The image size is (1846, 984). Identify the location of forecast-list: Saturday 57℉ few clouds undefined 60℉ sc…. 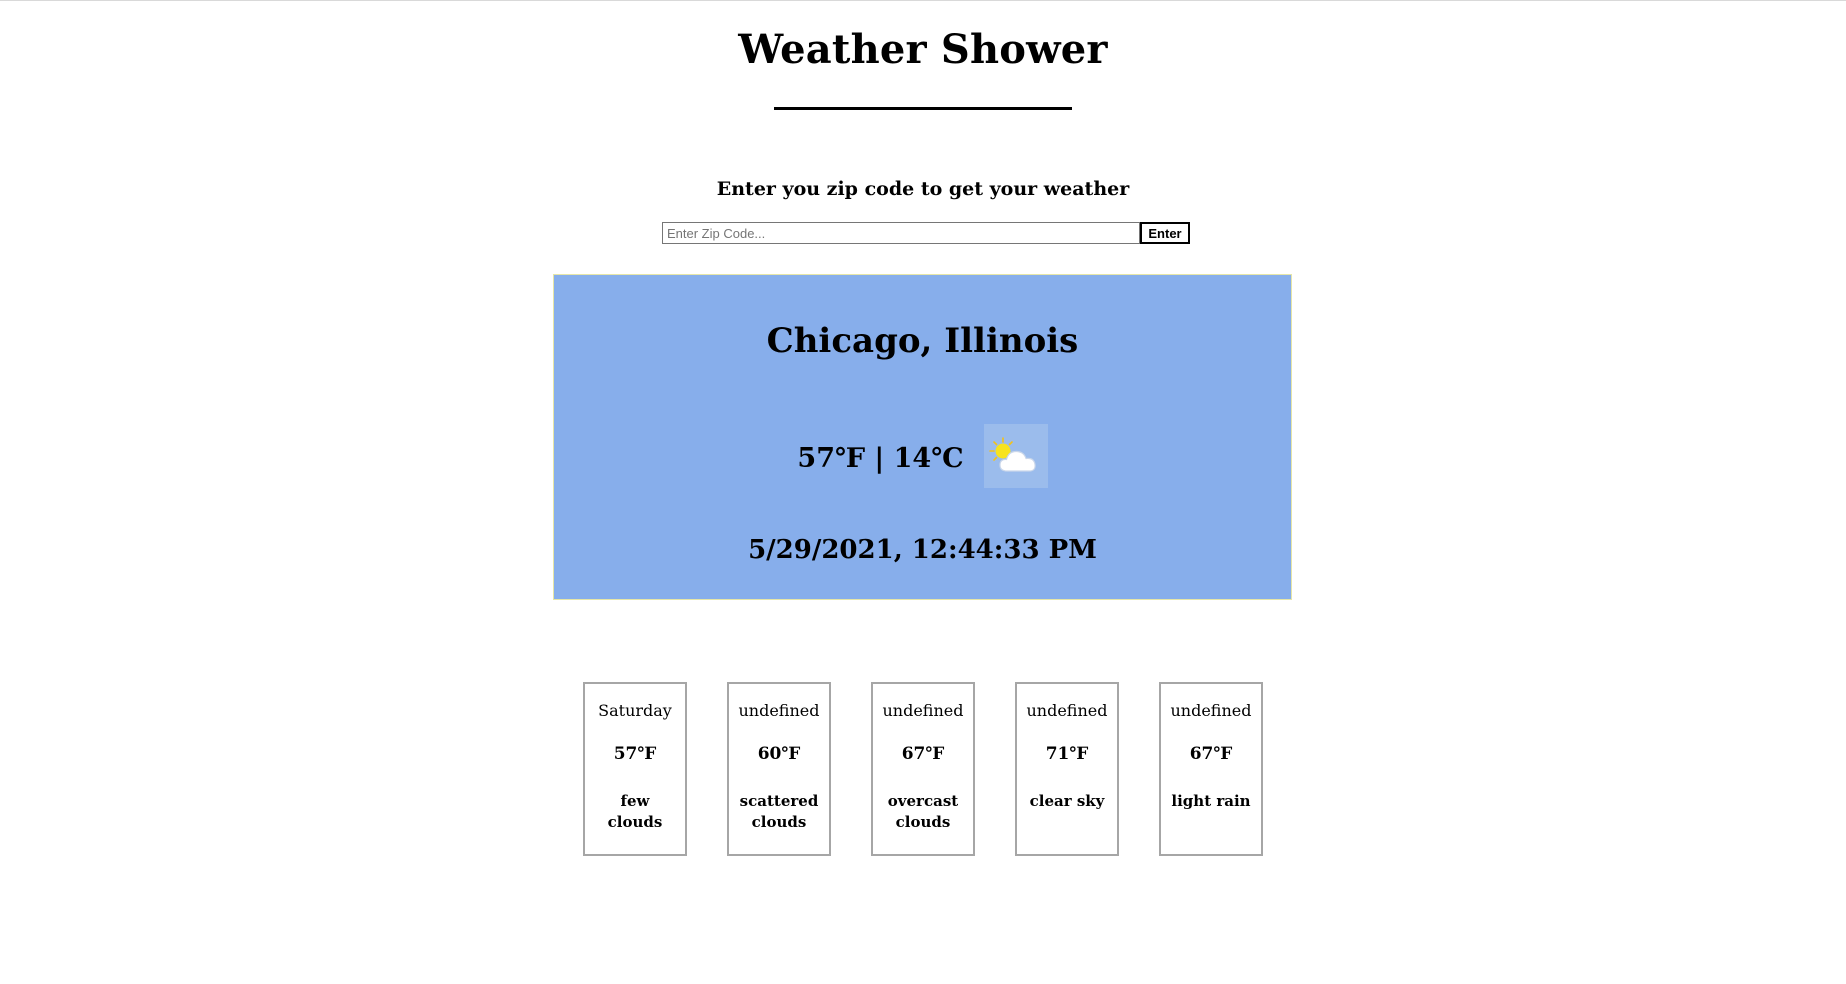
(923, 769).